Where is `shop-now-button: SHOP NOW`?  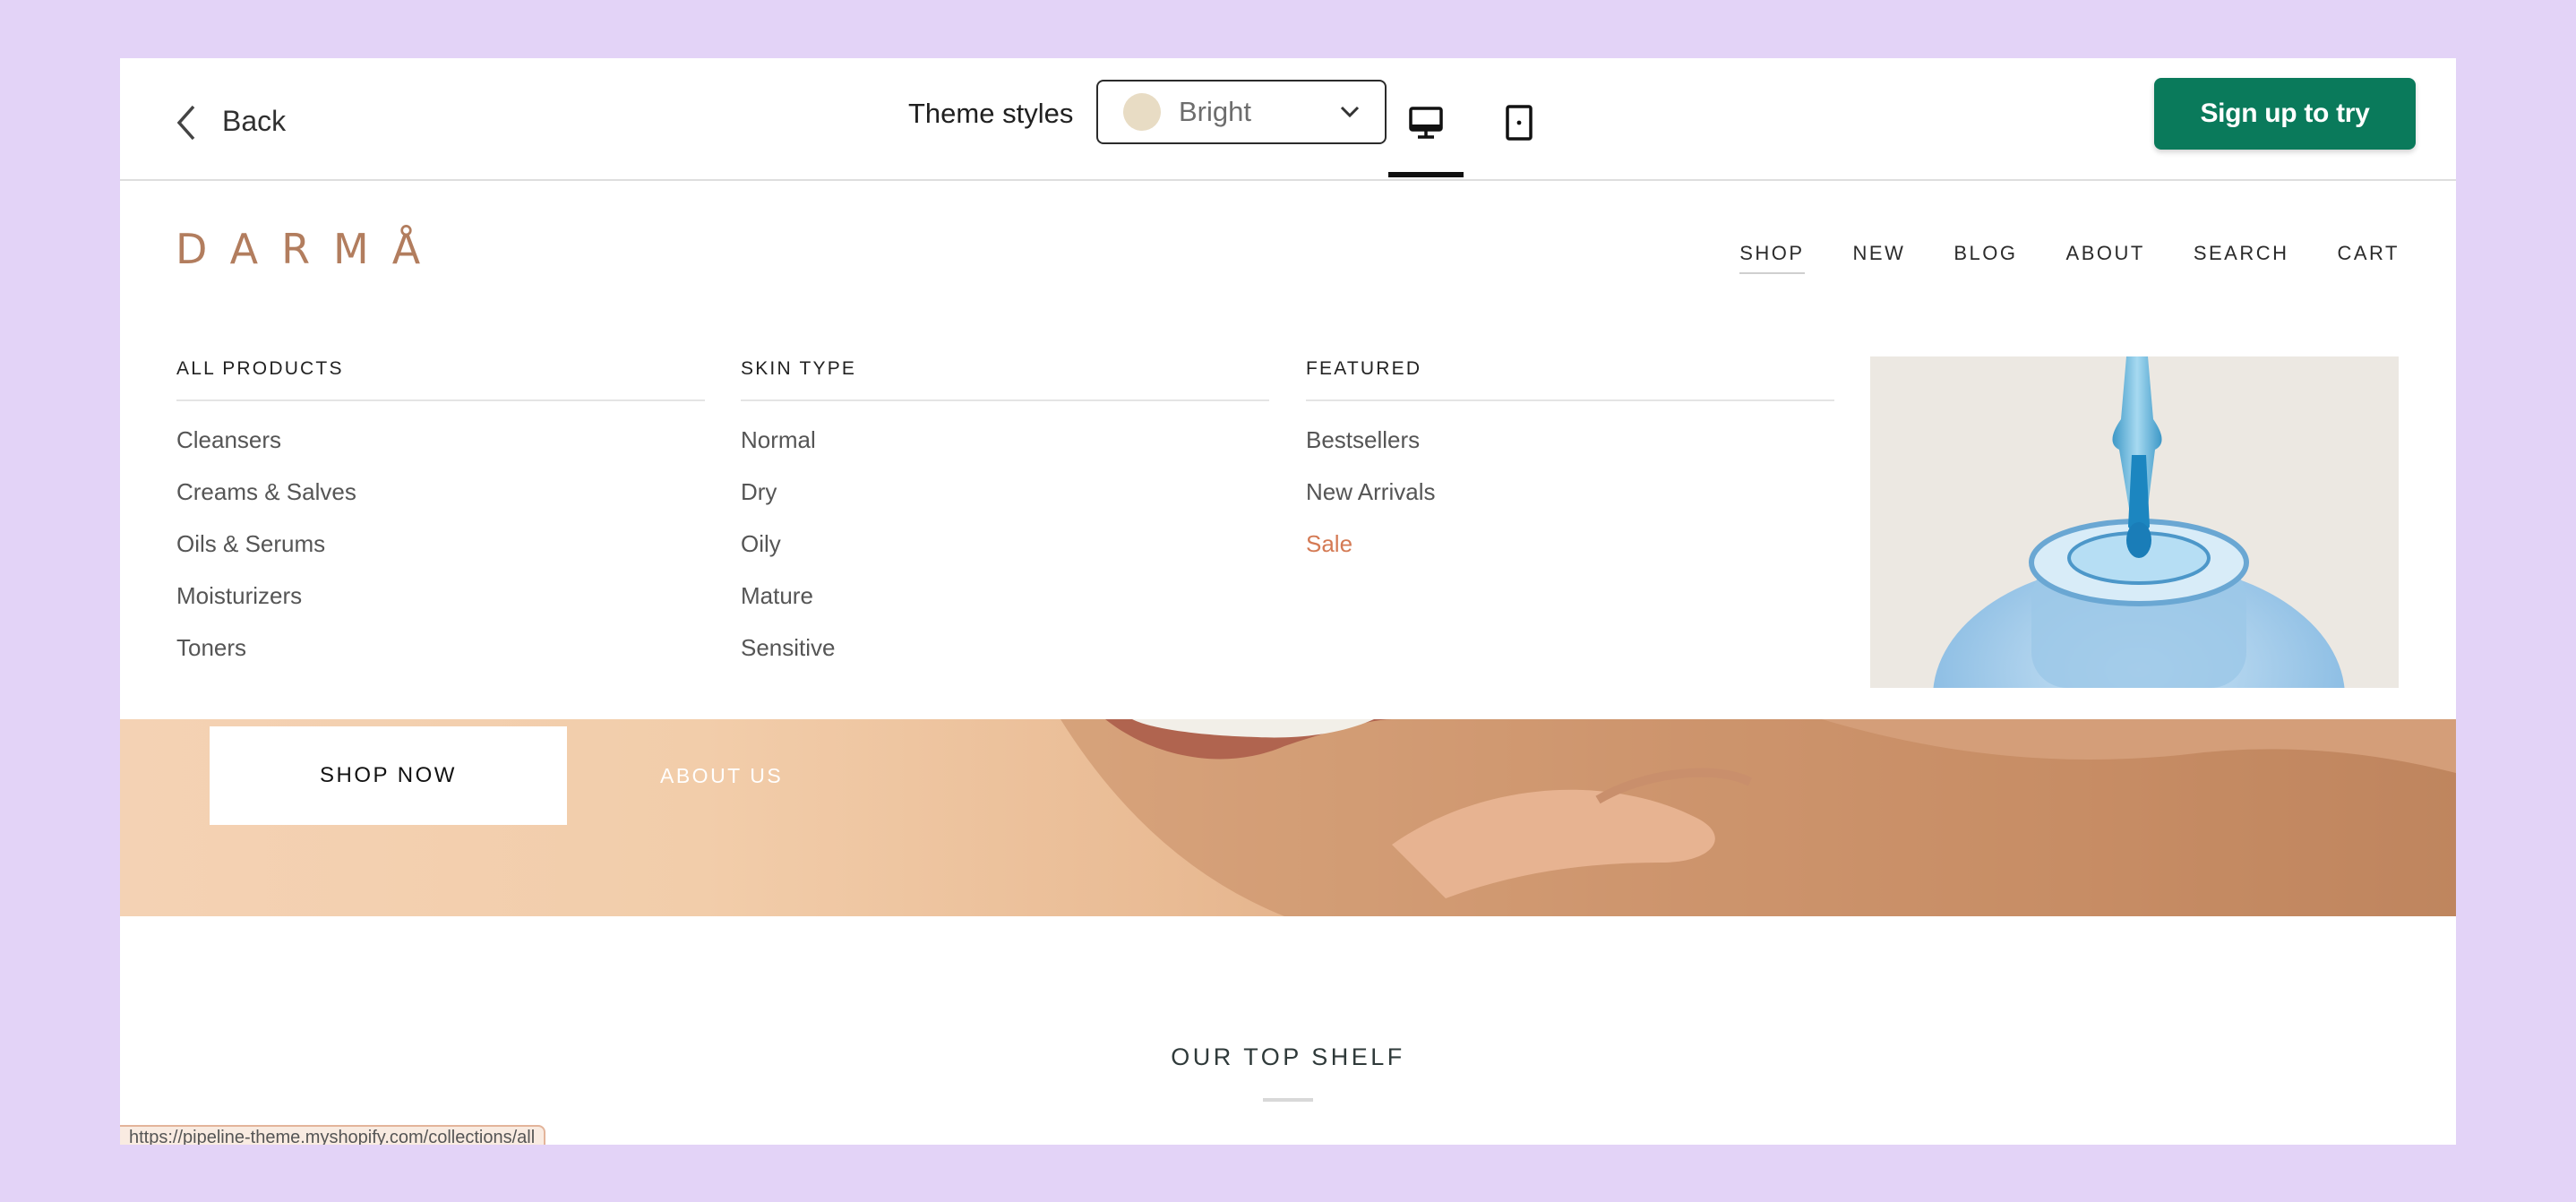 shop-now-button: SHOP NOW is located at coordinates (388, 775).